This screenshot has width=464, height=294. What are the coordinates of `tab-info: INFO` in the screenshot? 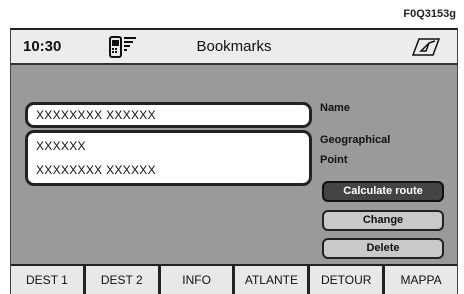 It's located at (196, 280).